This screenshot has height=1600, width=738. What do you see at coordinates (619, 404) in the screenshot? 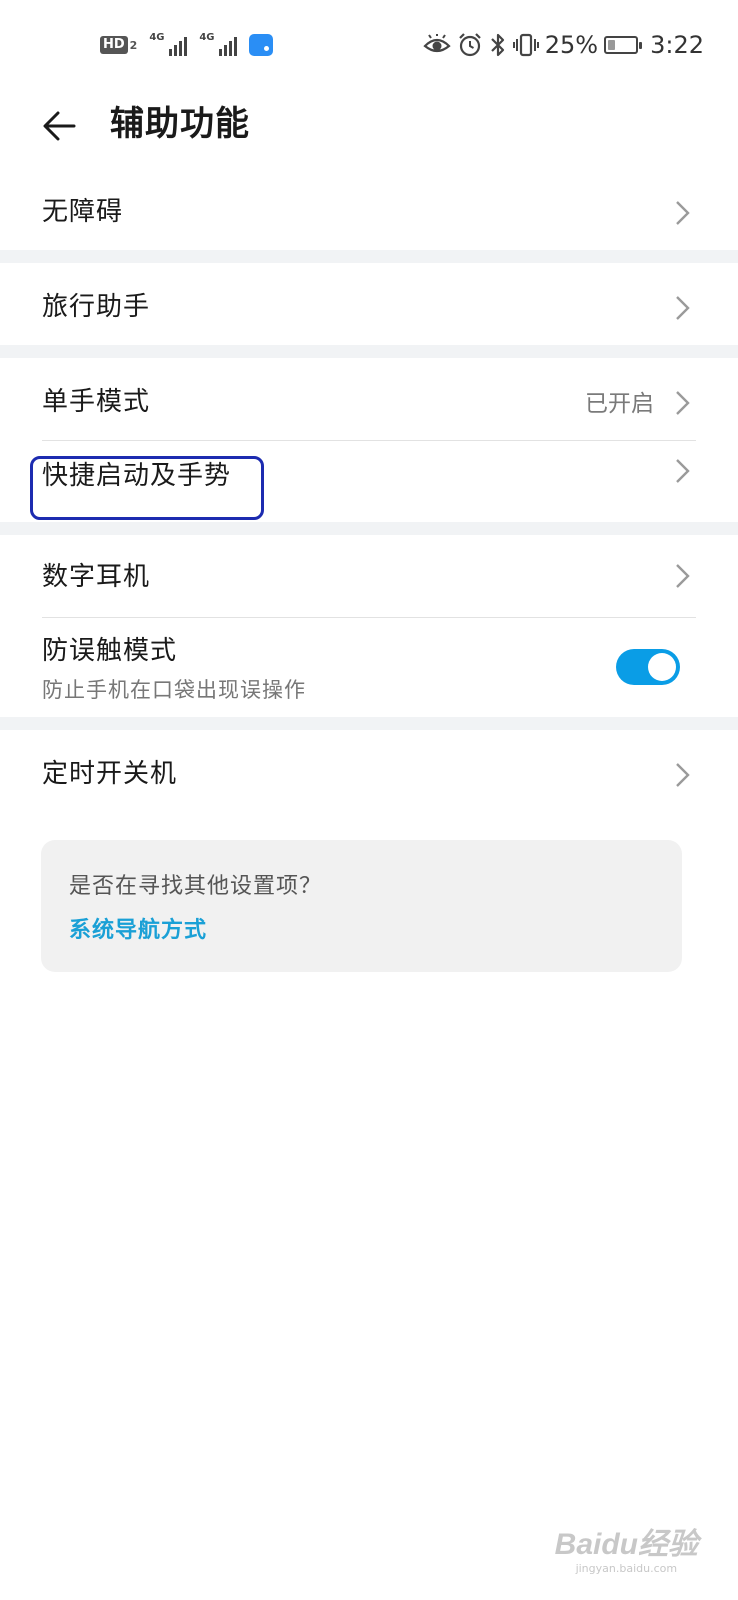
I see `settings-item-value: 已开启` at bounding box center [619, 404].